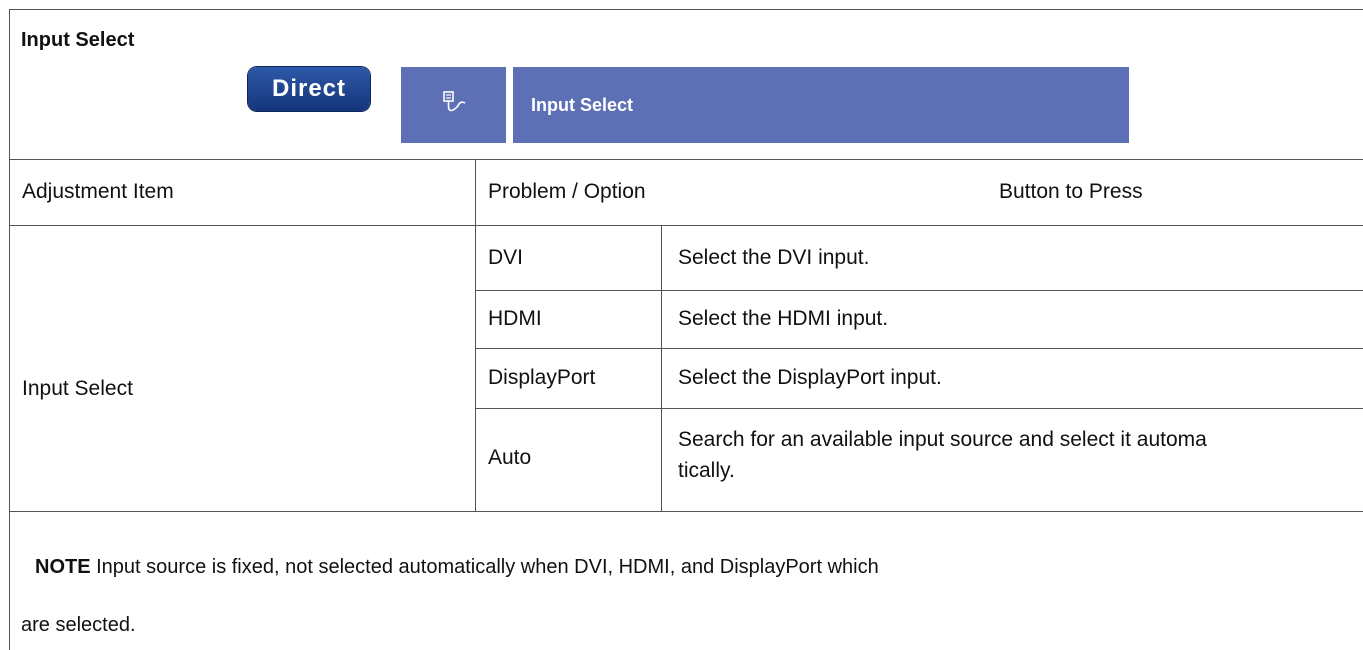  I want to click on option-description-line2: tically., so click(706, 470).